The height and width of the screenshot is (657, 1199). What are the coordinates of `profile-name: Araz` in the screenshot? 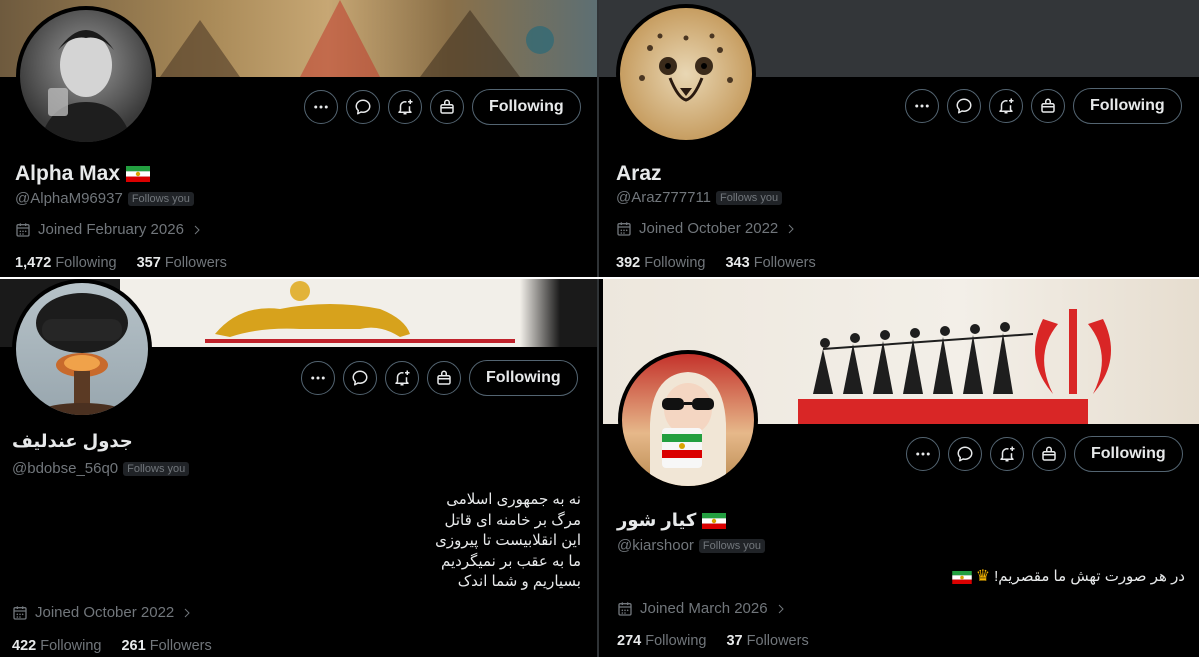 It's located at (639, 174).